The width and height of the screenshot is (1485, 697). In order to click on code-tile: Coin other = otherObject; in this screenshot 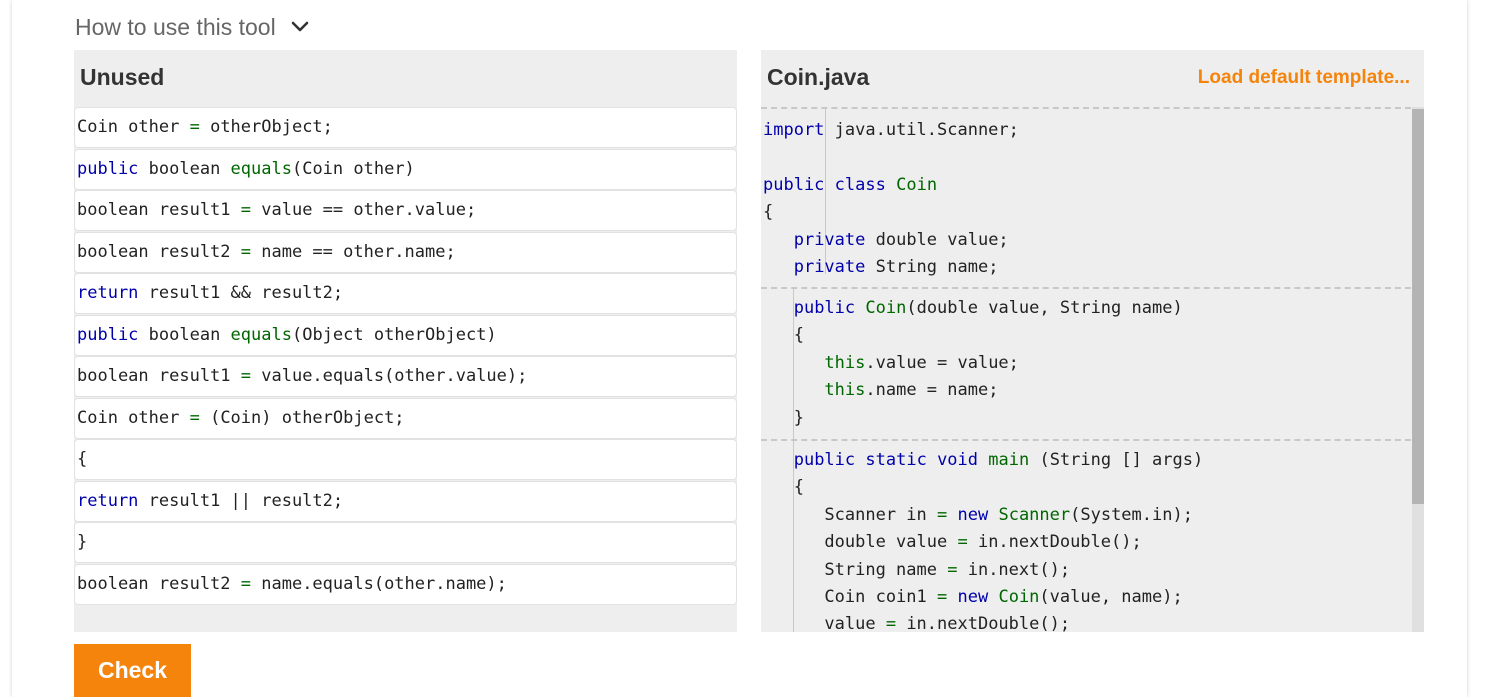, I will do `click(405, 127)`.